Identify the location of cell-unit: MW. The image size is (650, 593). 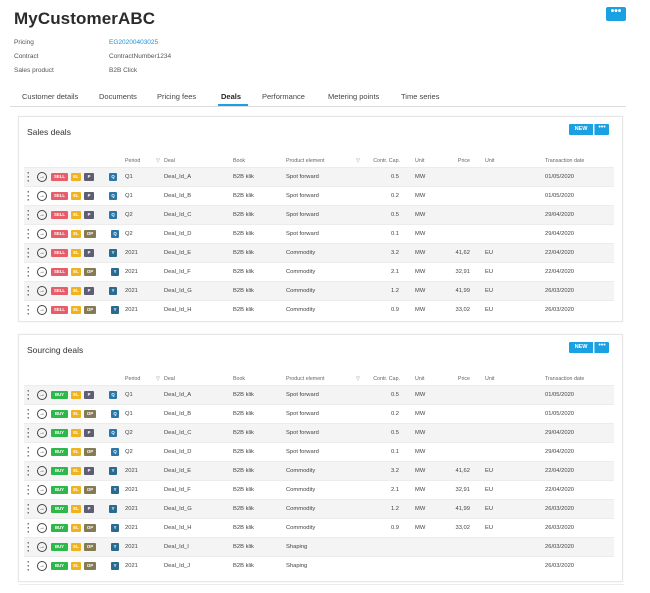
(420, 490).